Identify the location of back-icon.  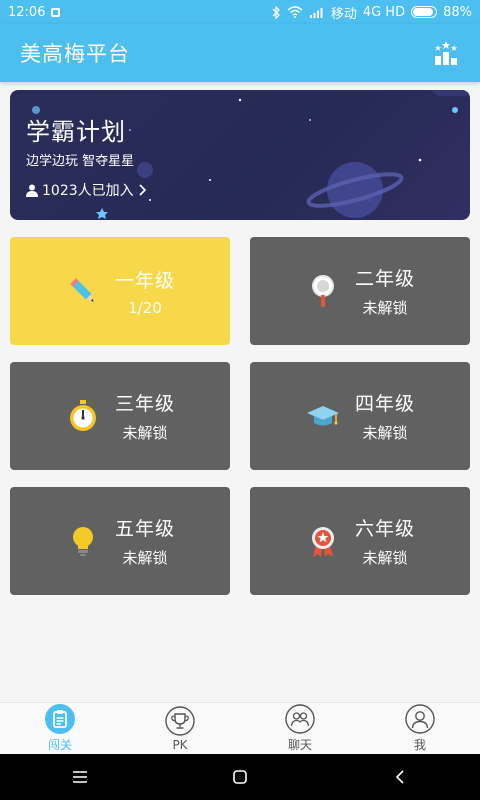
(399, 777).